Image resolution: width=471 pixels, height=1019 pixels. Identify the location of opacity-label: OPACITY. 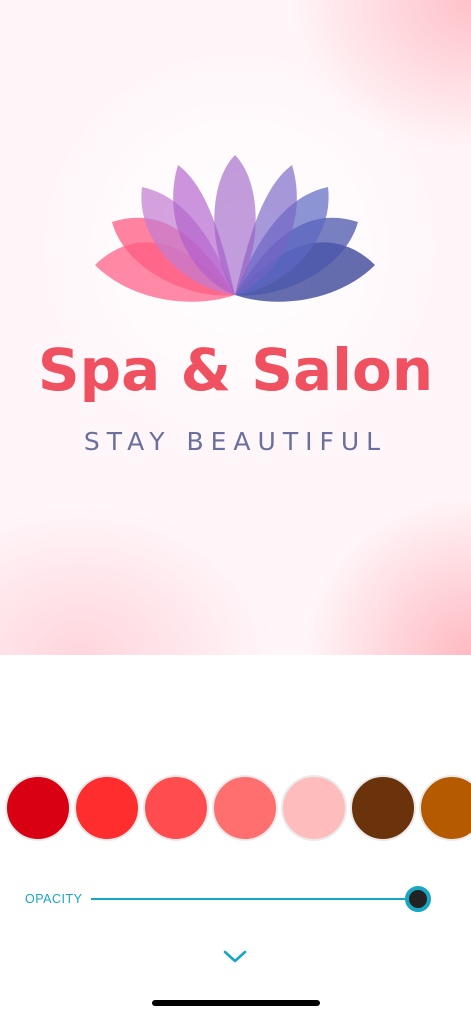
(54, 899).